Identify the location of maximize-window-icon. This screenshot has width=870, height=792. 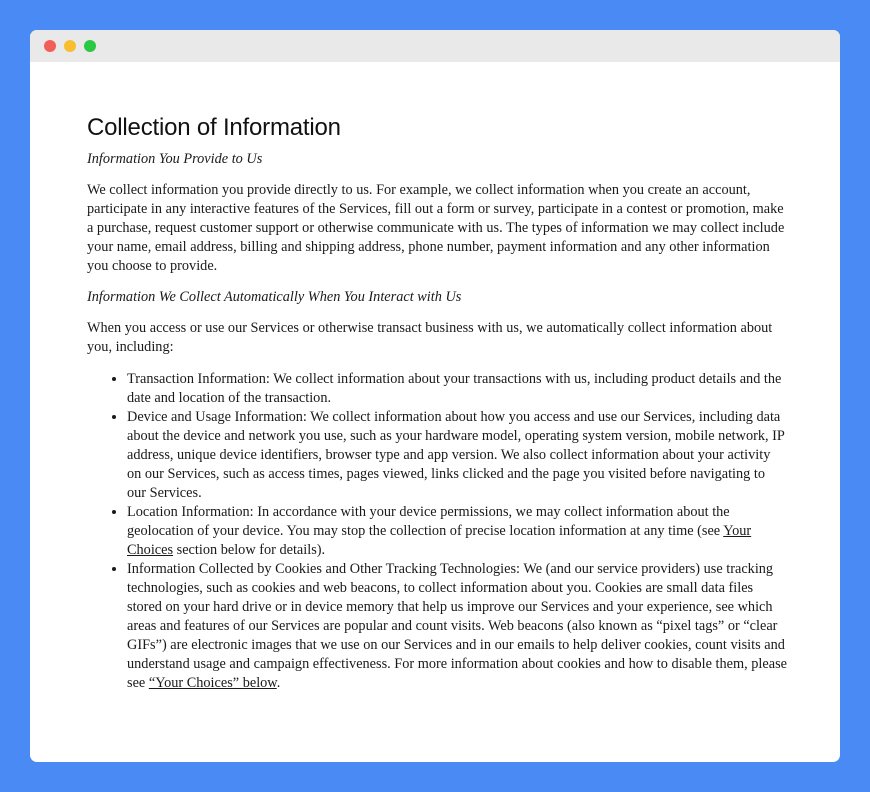
(90, 46).